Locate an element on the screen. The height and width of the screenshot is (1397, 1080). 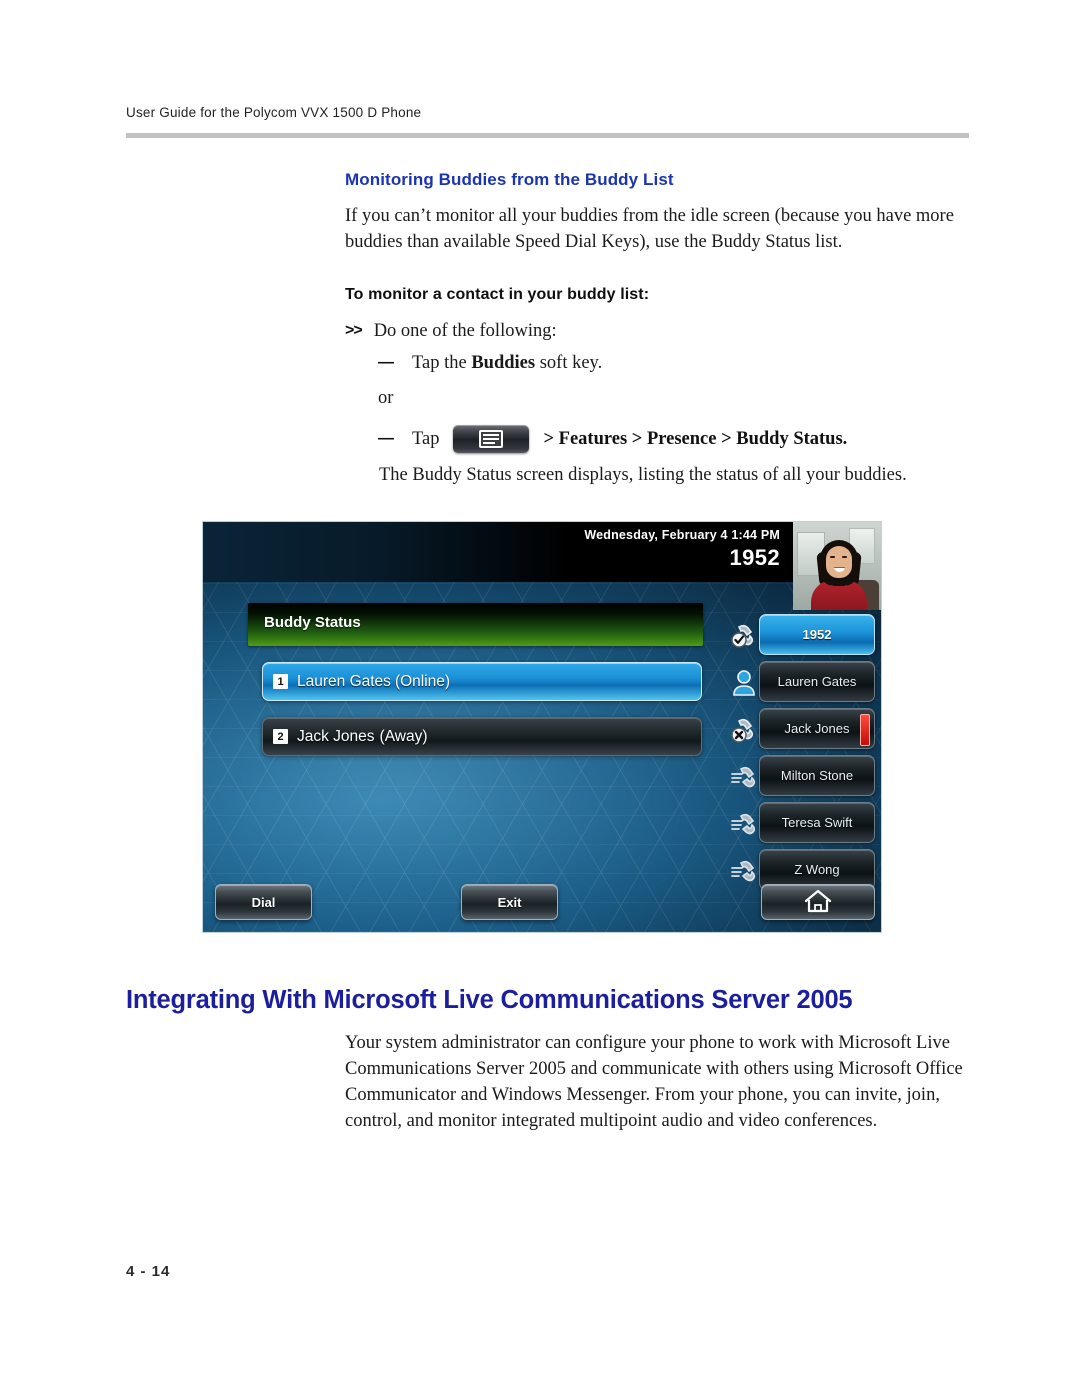
section-heading: Monitoring Buddies from the Buddy List is located at coordinates (509, 179).